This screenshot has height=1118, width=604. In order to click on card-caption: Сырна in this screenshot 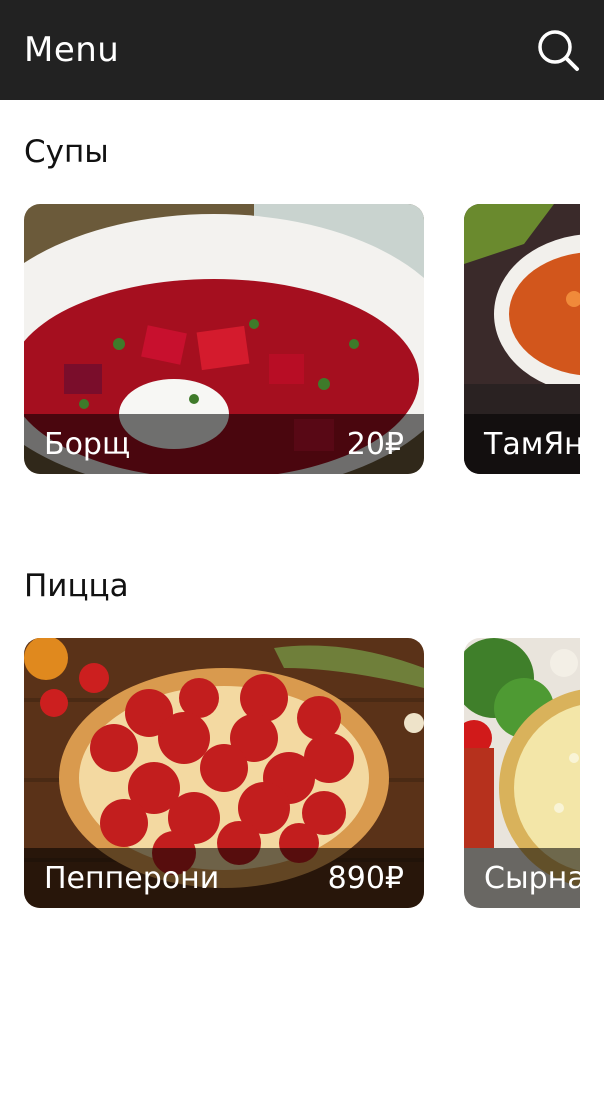, I will do `click(522, 878)`.